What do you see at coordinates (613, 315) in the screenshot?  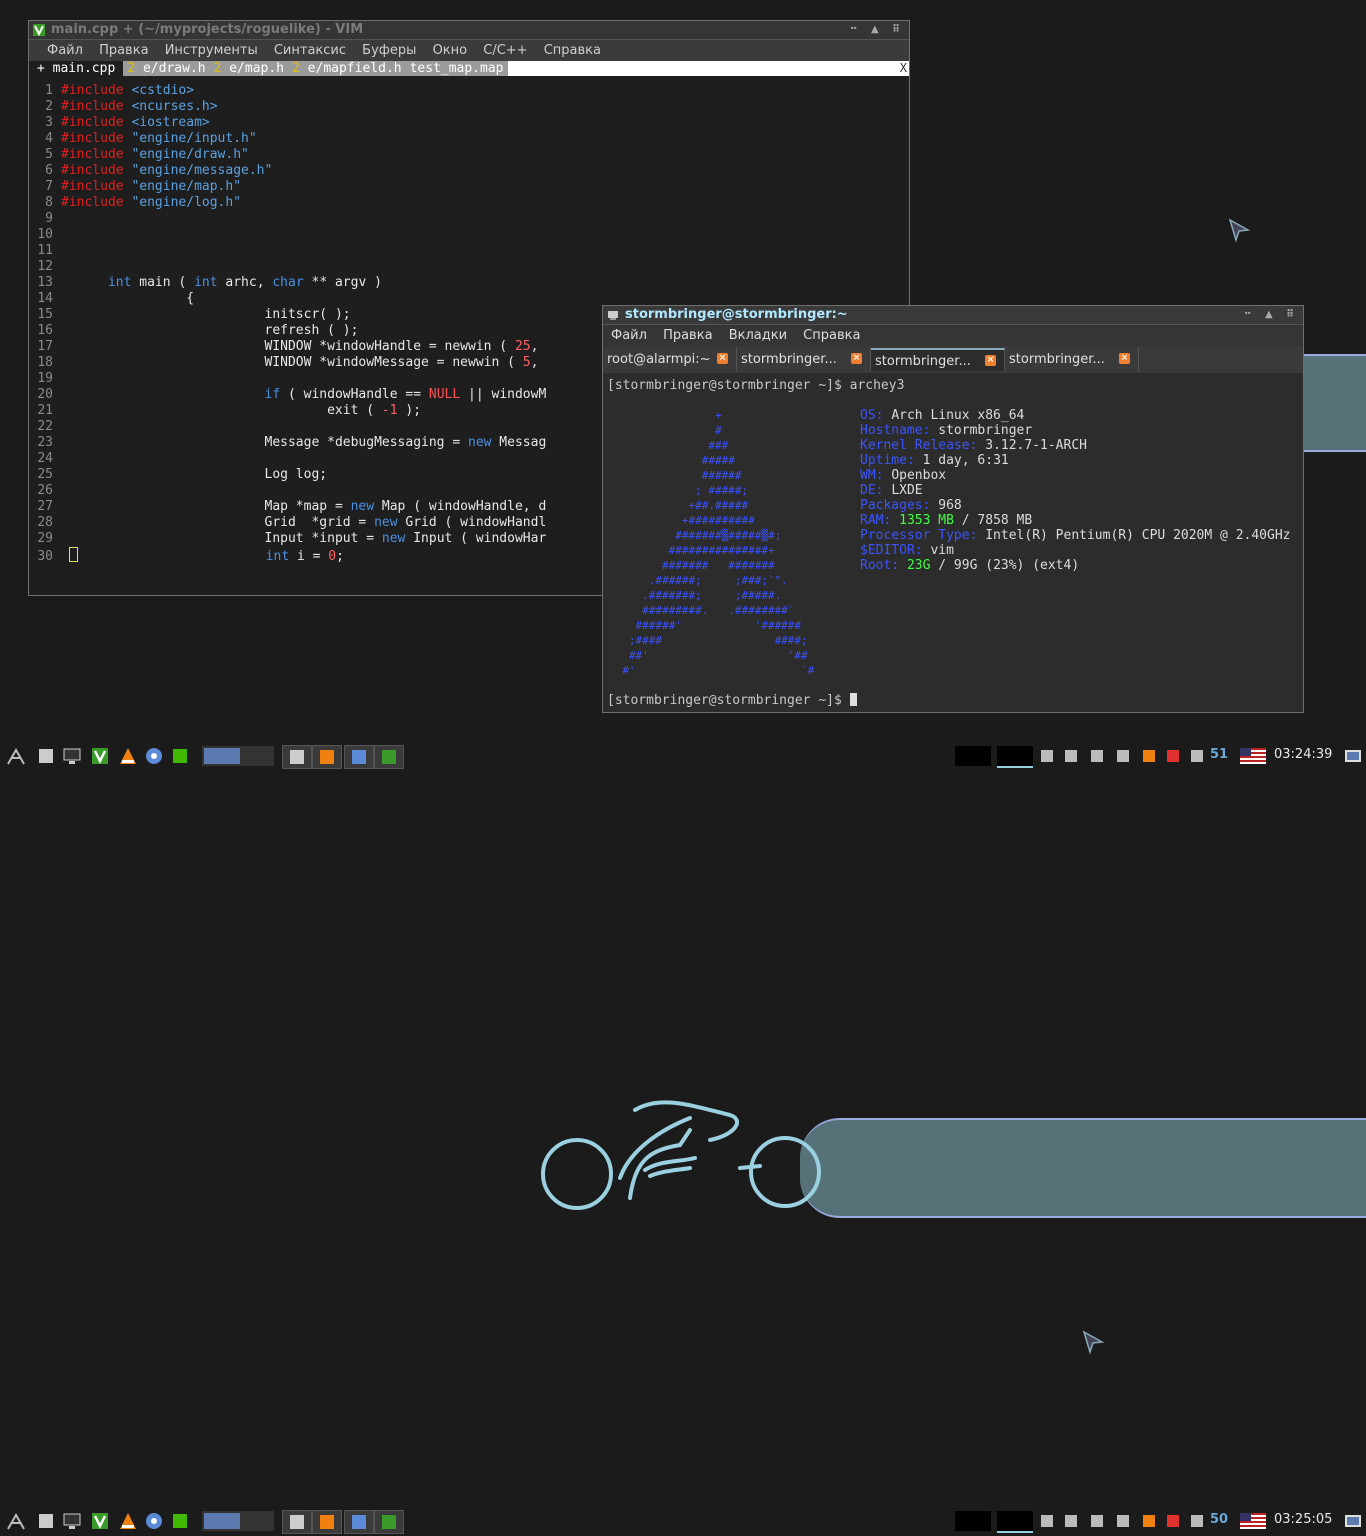 I see `terminal-icon` at bounding box center [613, 315].